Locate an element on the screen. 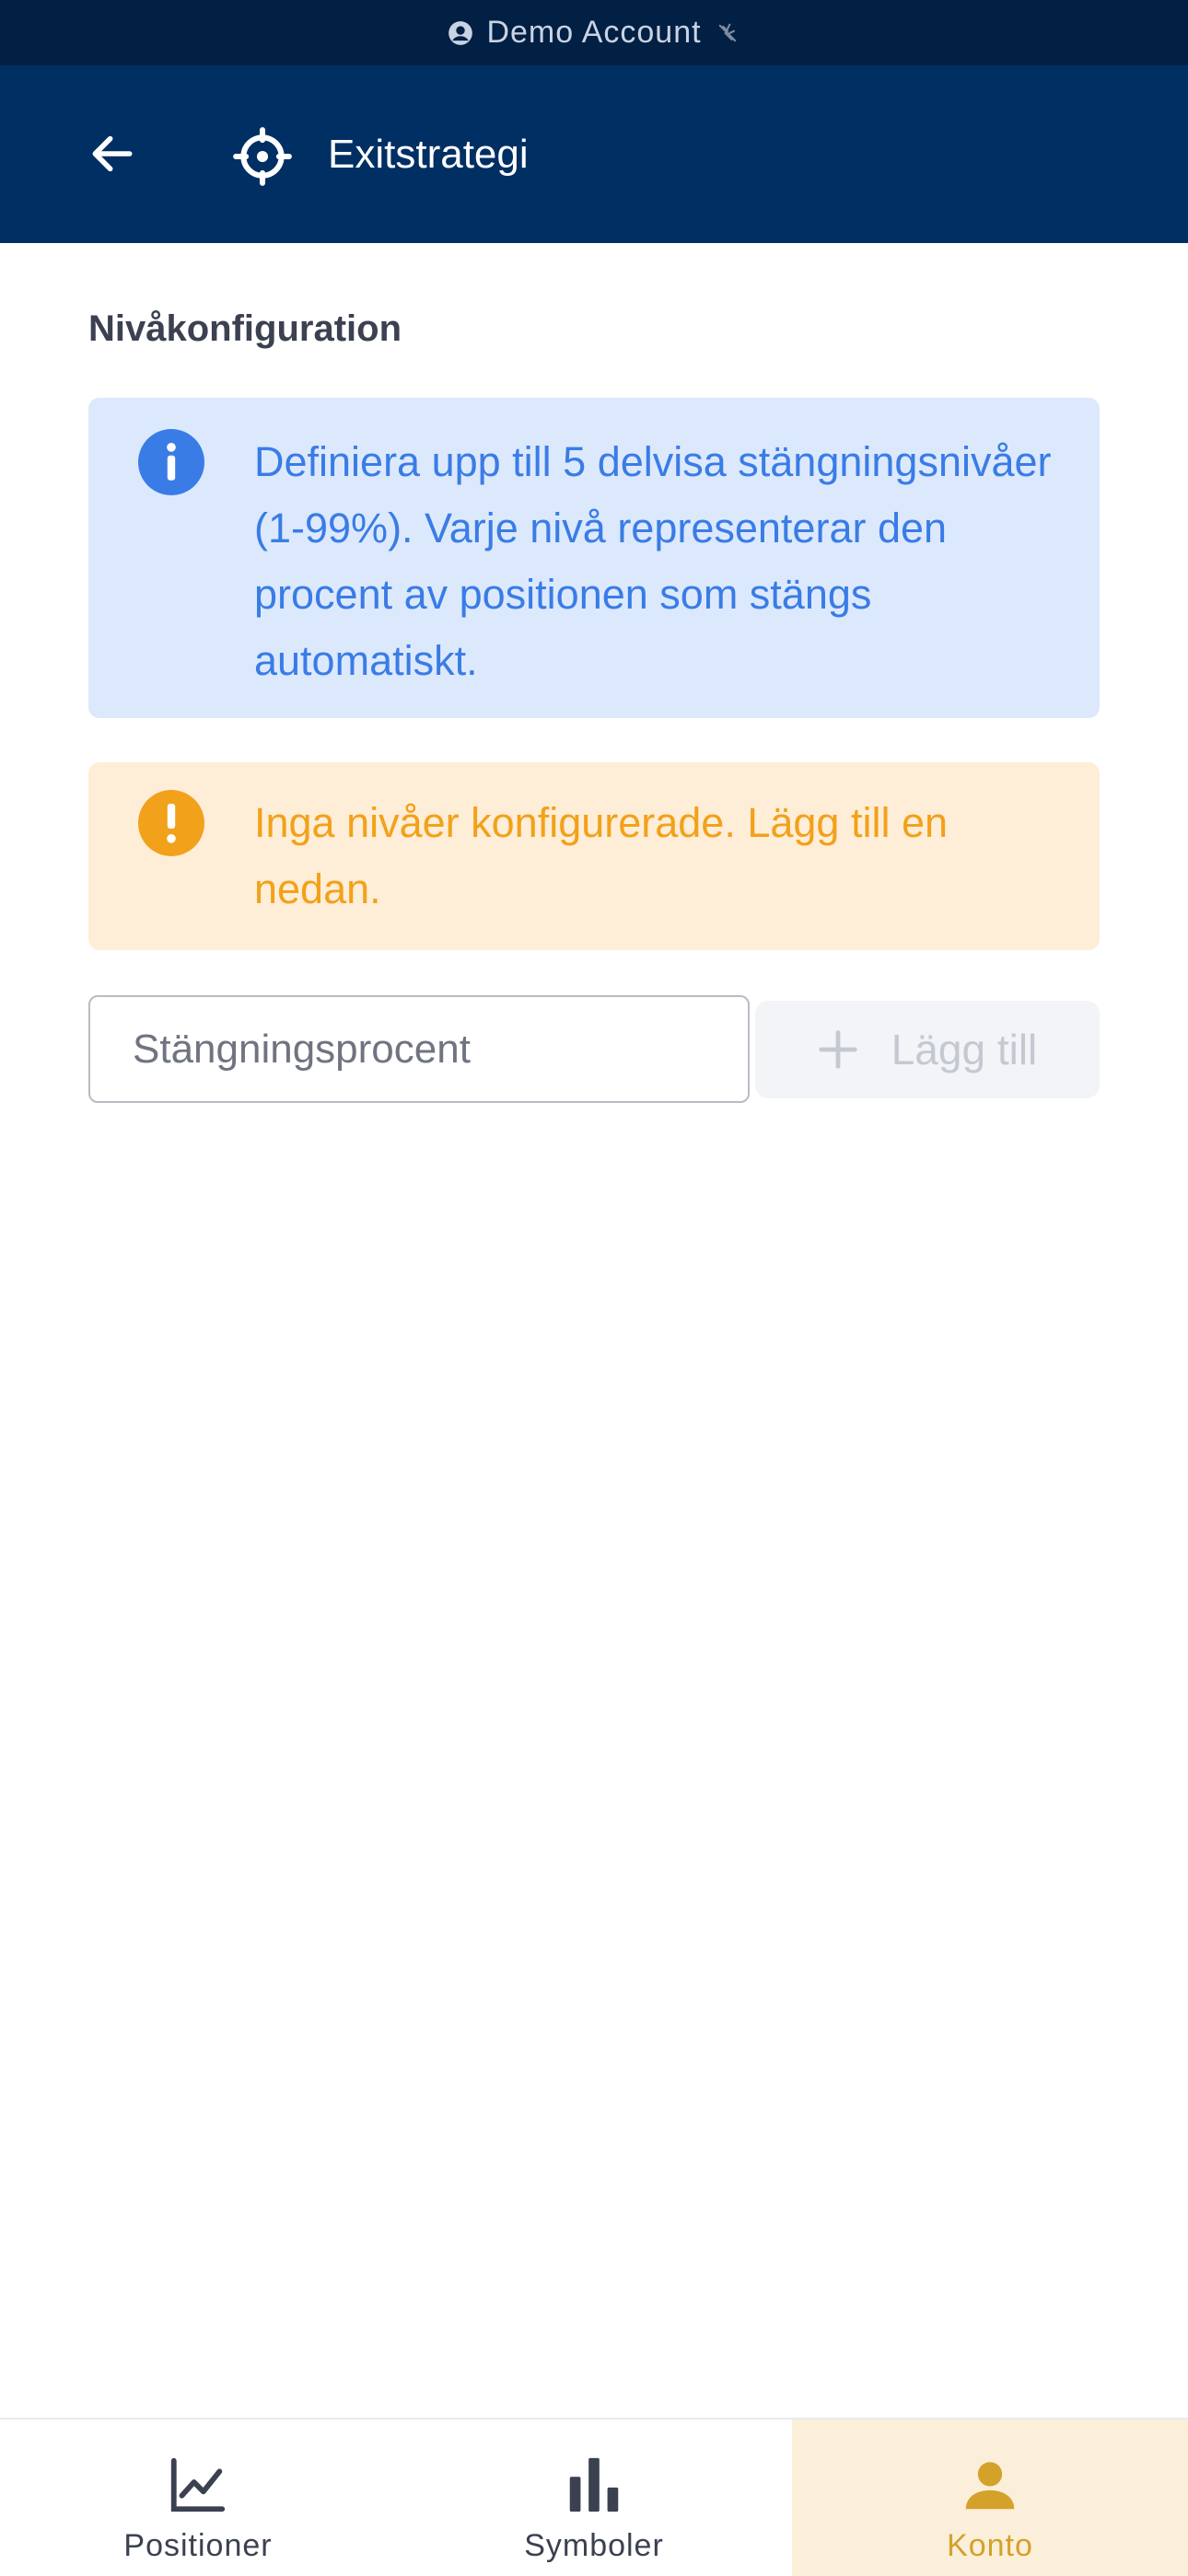  account-circle-icon is located at coordinates (460, 32).